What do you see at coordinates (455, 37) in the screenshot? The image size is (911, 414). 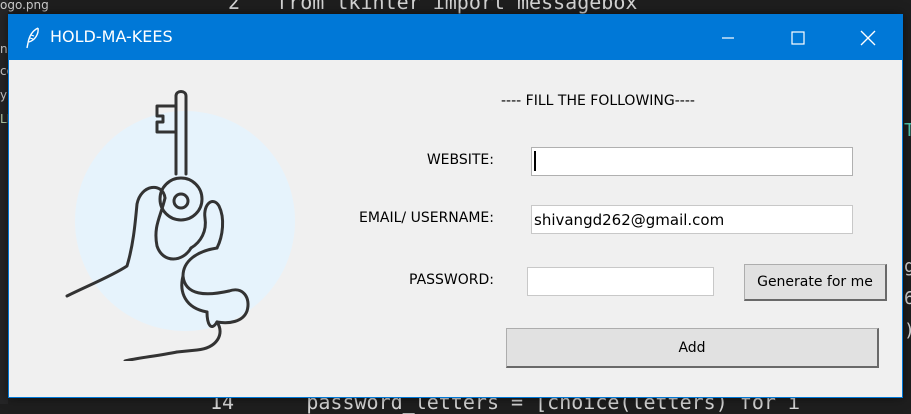 I see `title-bar: HOLD-MA-KEES` at bounding box center [455, 37].